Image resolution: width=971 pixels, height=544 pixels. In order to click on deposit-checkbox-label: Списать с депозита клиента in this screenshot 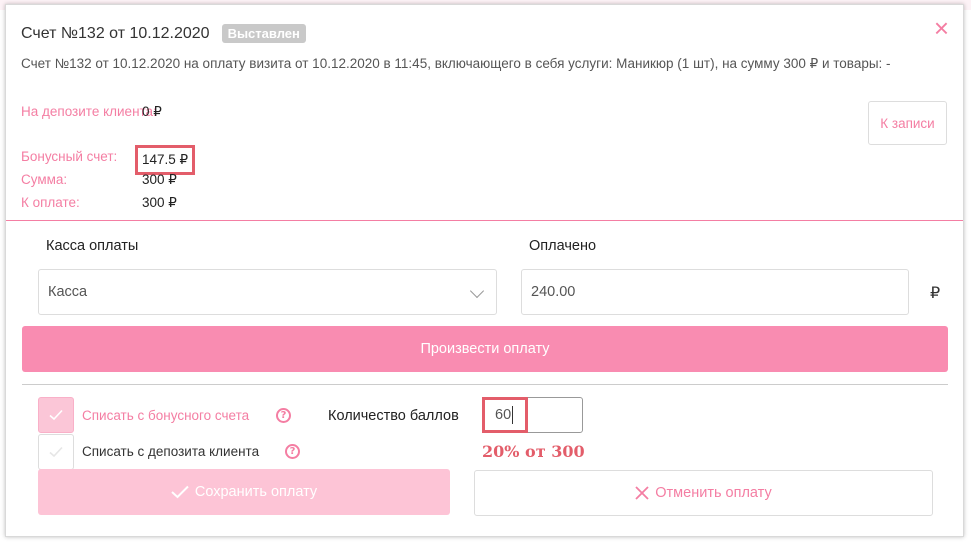, I will do `click(170, 451)`.